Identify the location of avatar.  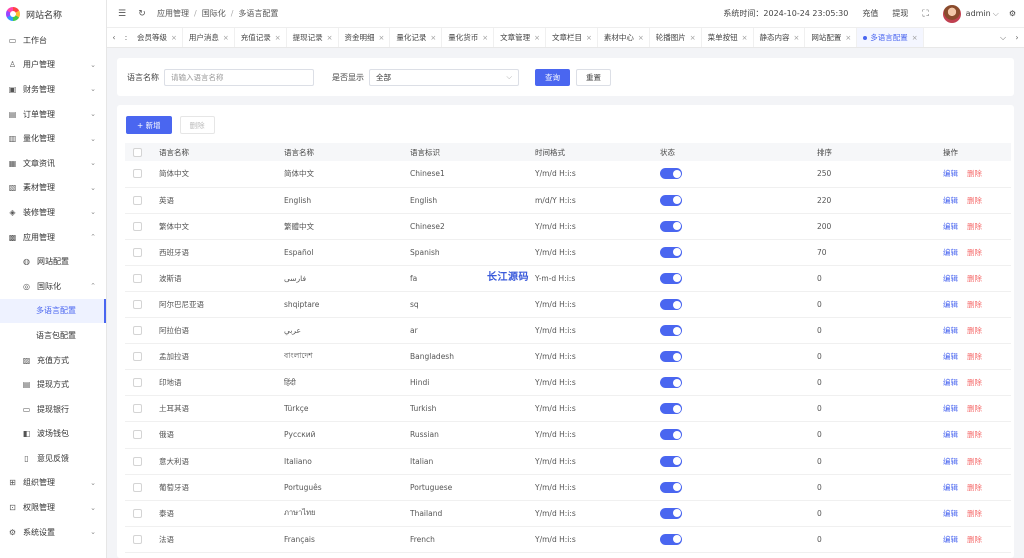
(951, 13).